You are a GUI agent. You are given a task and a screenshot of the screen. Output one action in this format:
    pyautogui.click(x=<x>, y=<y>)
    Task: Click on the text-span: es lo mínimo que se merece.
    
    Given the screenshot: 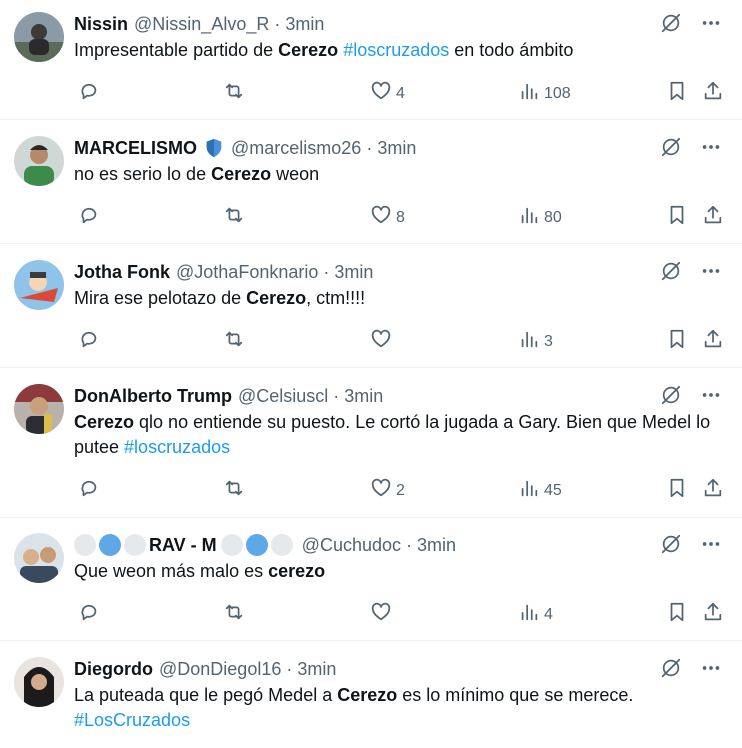 What is the action you would take?
    pyautogui.click(x=515, y=695)
    